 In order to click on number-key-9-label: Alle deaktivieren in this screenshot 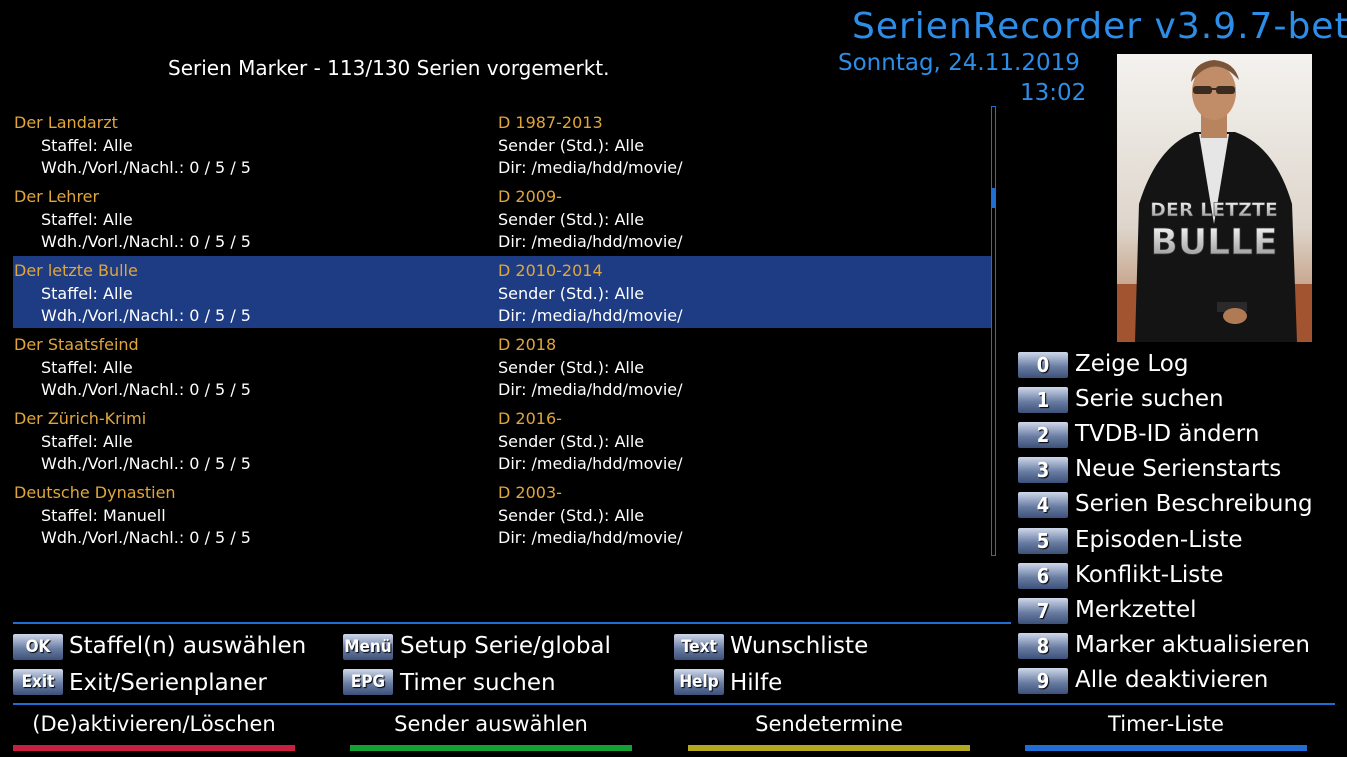, I will do `click(1172, 679)`.